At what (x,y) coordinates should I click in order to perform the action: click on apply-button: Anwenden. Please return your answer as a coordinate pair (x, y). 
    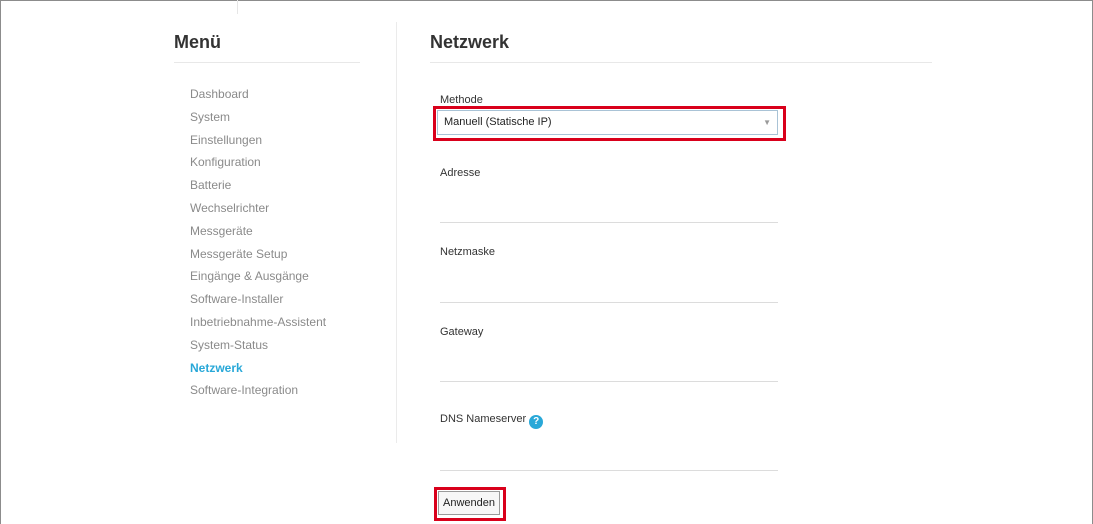
    Looking at the image, I should click on (469, 503).